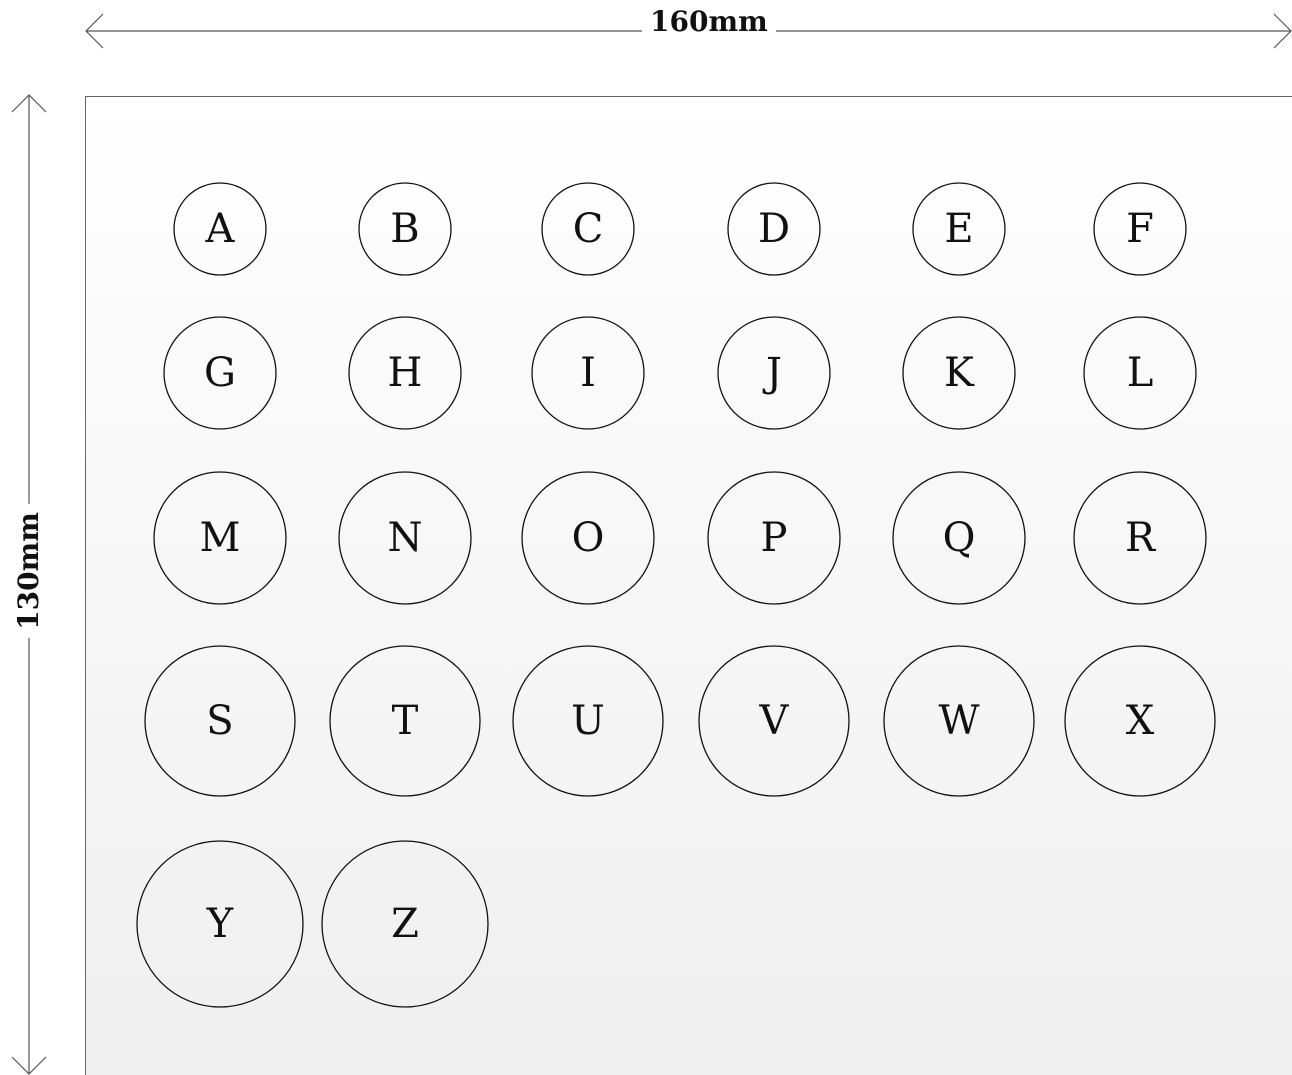  I want to click on letter-circle-t: T, so click(405, 721).